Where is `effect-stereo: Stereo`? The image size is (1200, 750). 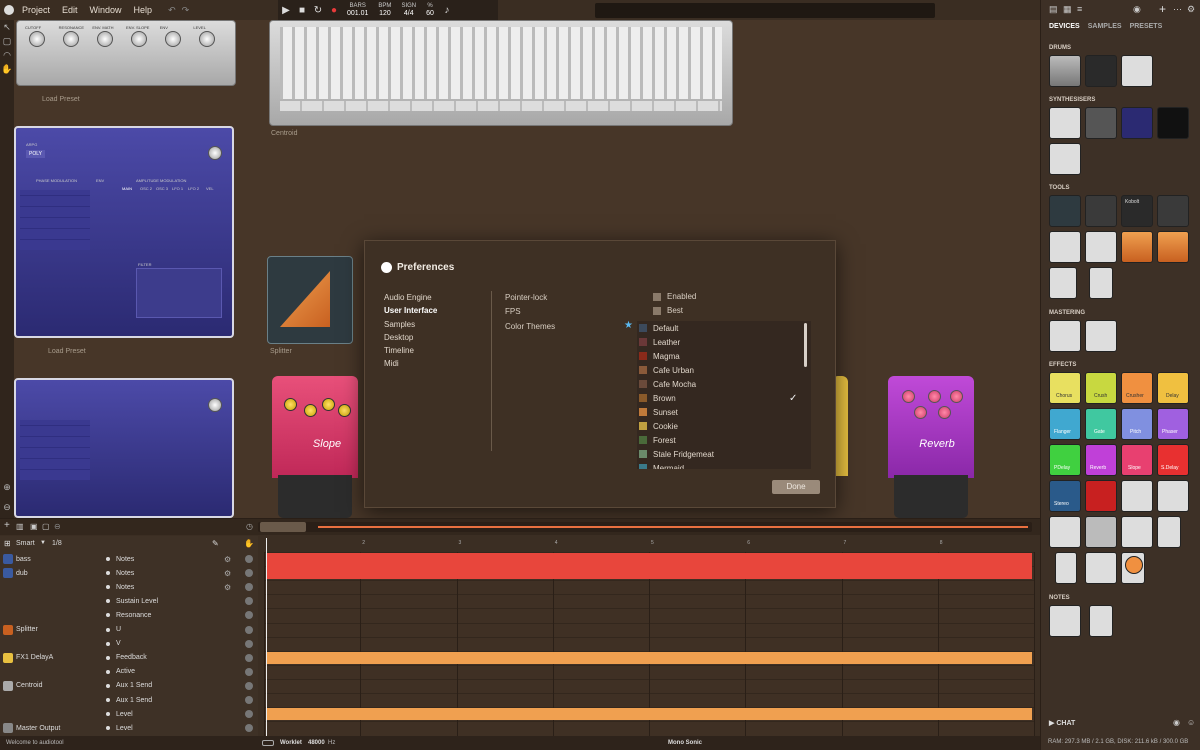
effect-stereo: Stereo is located at coordinates (1065, 496).